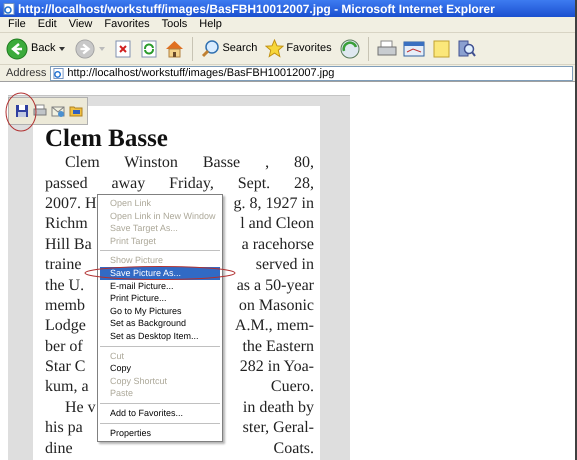 This screenshot has height=460, width=577. I want to click on menu-item: Tools, so click(175, 24).